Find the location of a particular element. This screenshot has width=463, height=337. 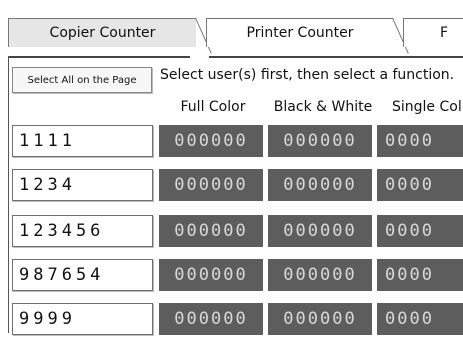

column-full-color: Full Color is located at coordinates (213, 107).